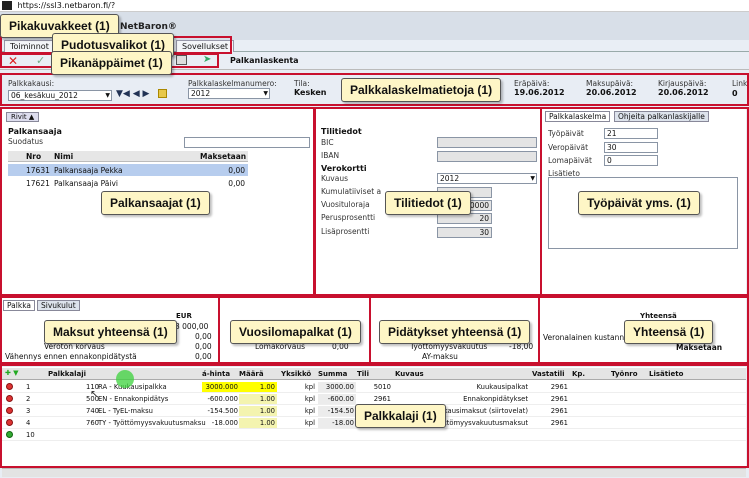 The image size is (749, 478). Describe the element at coordinates (669, 332) in the screenshot. I see `callout-yhteensa: Yhteensä (1)` at that location.